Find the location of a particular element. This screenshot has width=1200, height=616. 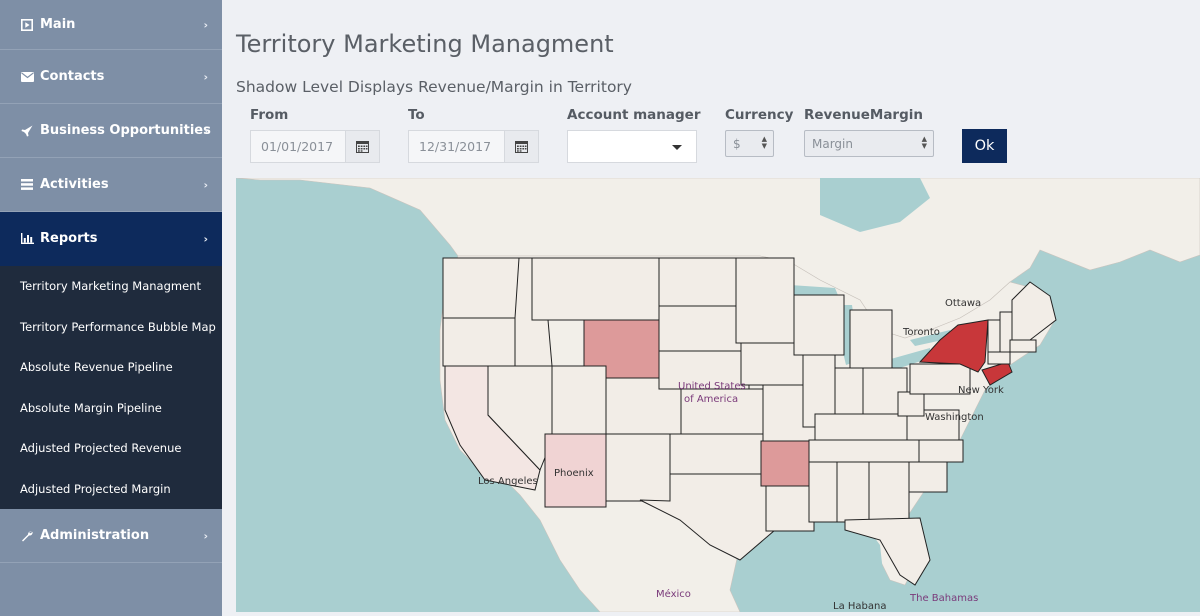

map-label-us-1: United States is located at coordinates (712, 386).